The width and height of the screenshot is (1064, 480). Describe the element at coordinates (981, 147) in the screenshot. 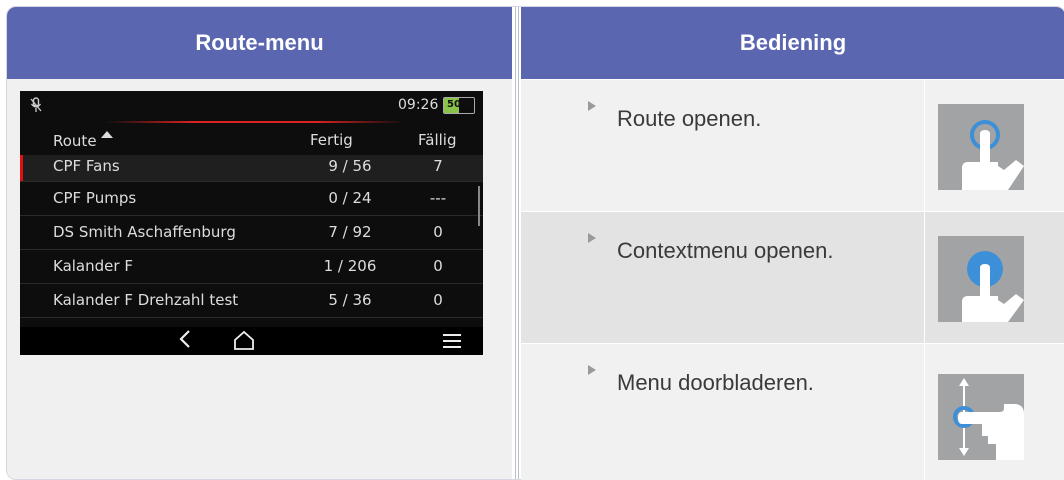

I see `tap-icon` at that location.